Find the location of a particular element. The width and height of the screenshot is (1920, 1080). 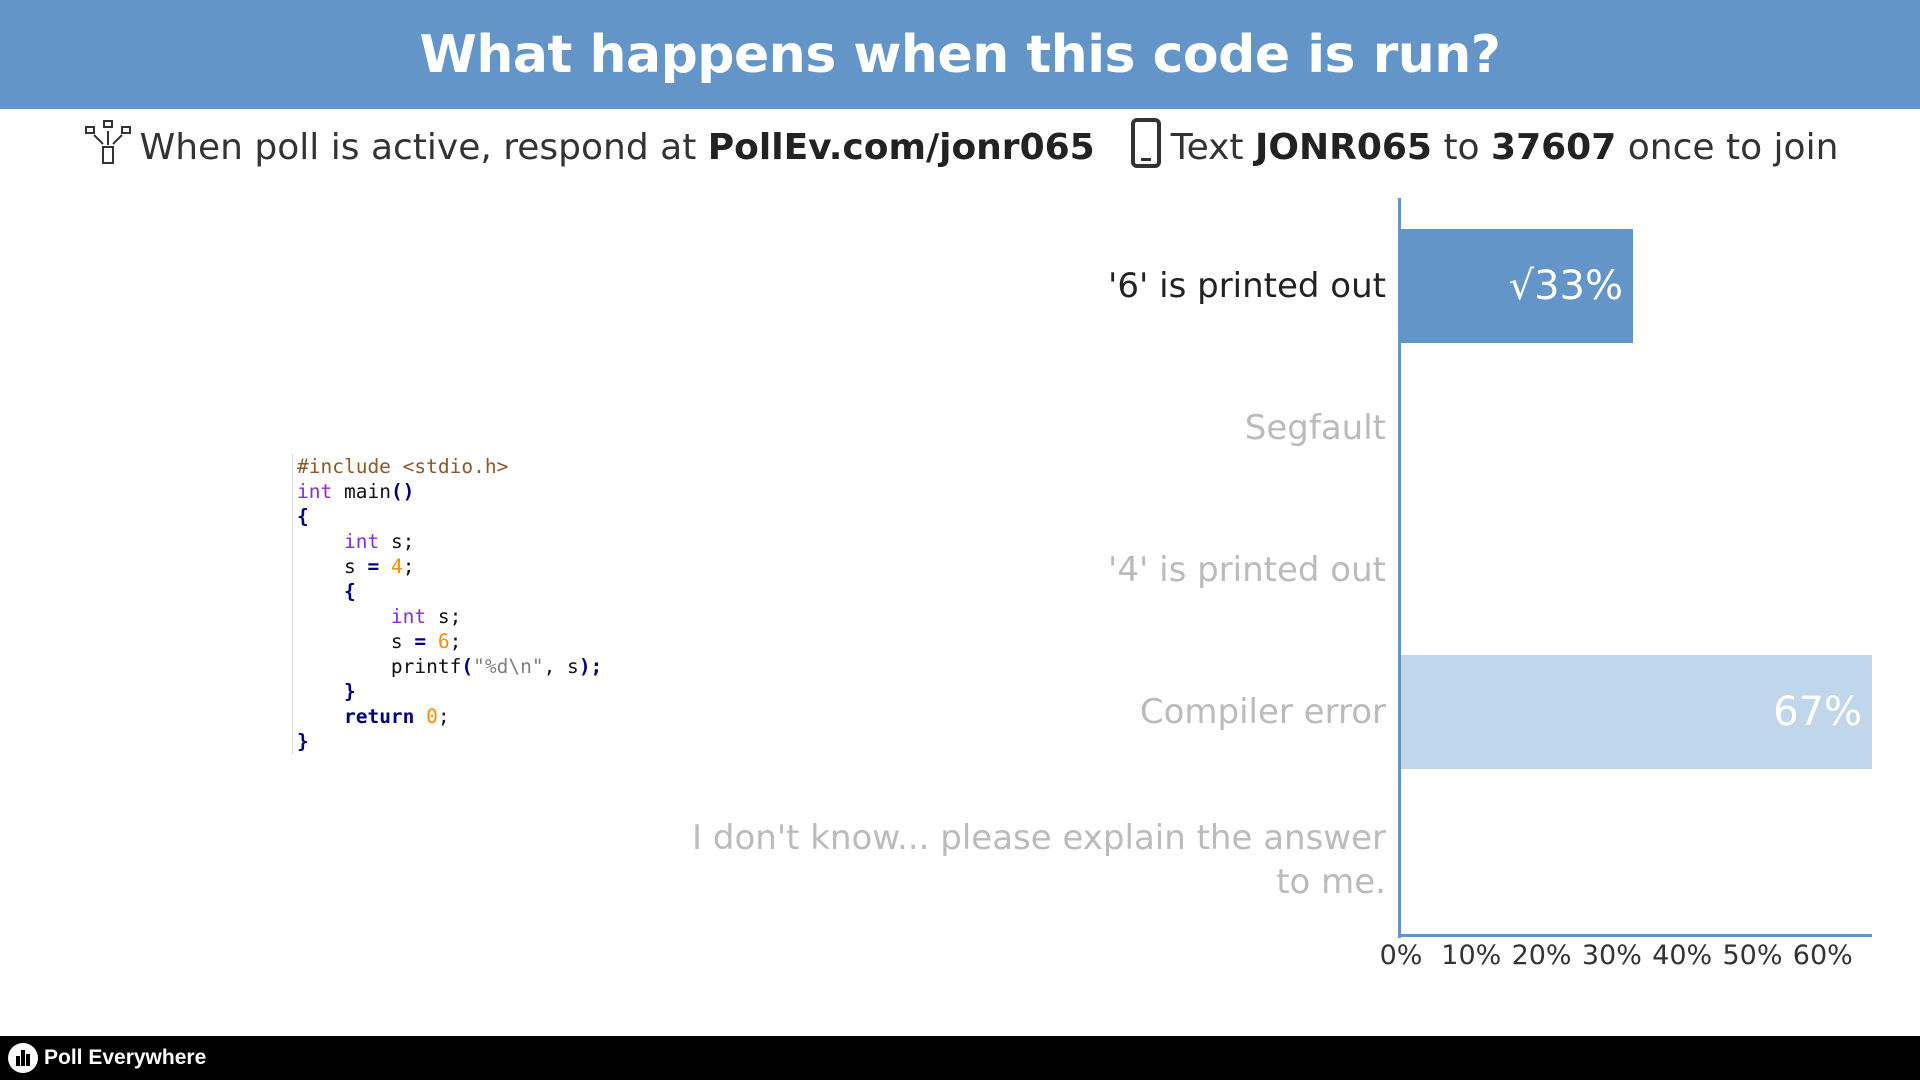

text-code: JONR065 is located at coordinates (1343, 147).